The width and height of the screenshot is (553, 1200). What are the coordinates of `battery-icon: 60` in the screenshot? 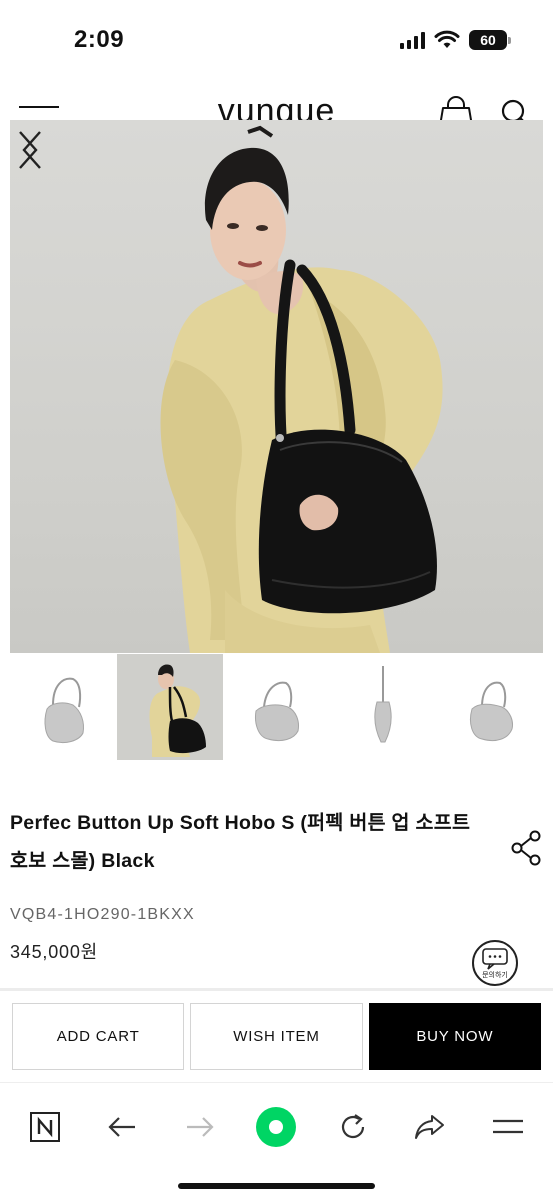 It's located at (490, 40).